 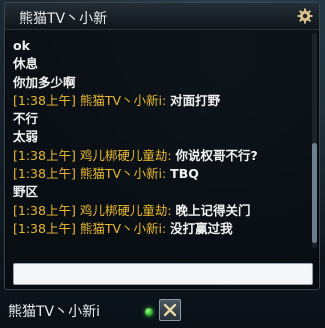 I want to click on chat-title-bar: 熊猫TV丶小新, so click(x=162, y=16).